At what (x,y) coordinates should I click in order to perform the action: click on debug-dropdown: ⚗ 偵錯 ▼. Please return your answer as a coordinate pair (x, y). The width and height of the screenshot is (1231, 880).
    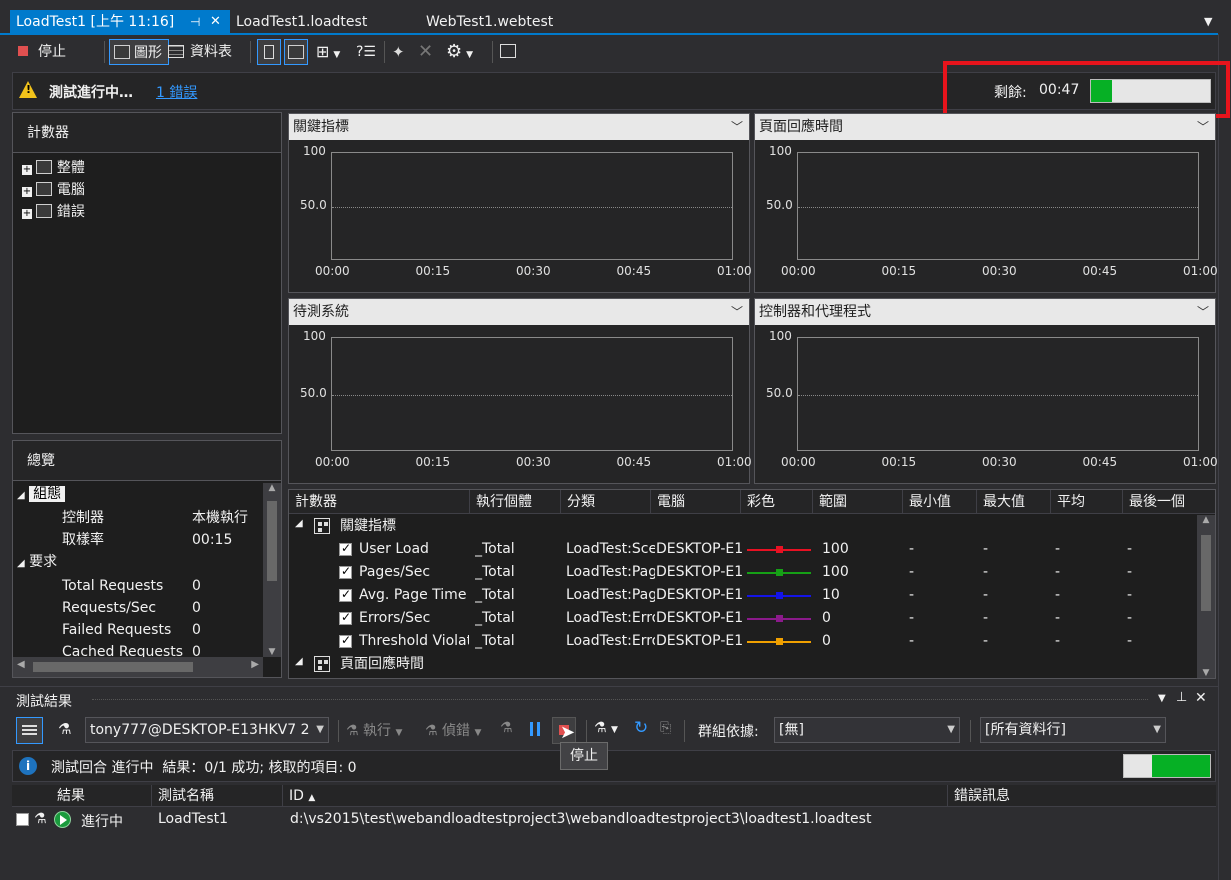
    Looking at the image, I should click on (453, 730).